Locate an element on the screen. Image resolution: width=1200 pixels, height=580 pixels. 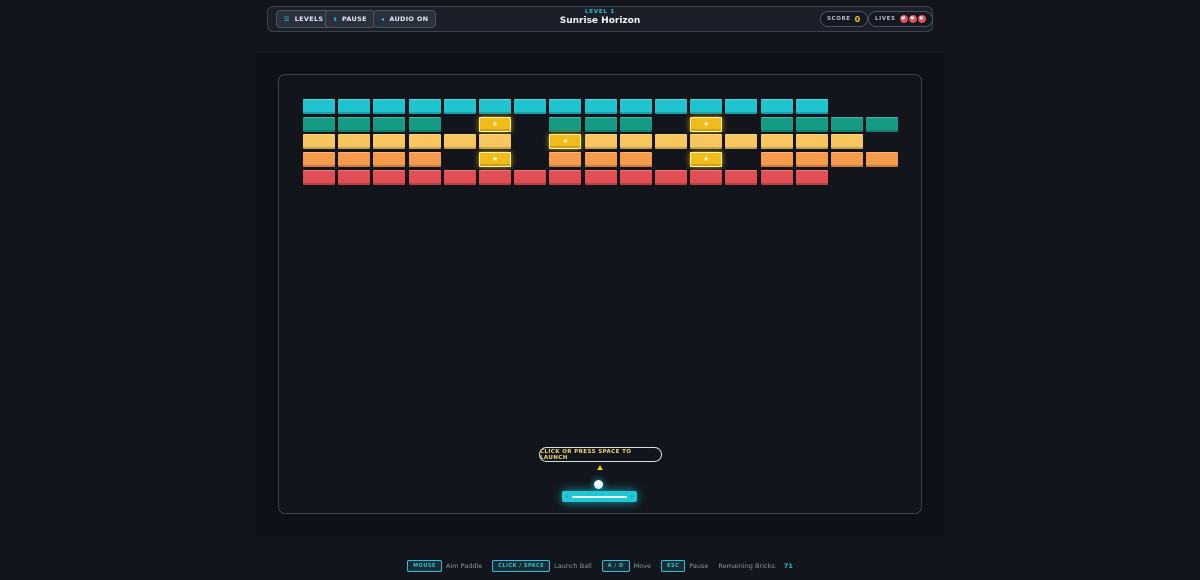
key-badge: CLICK / SPACE is located at coordinates (521, 566).